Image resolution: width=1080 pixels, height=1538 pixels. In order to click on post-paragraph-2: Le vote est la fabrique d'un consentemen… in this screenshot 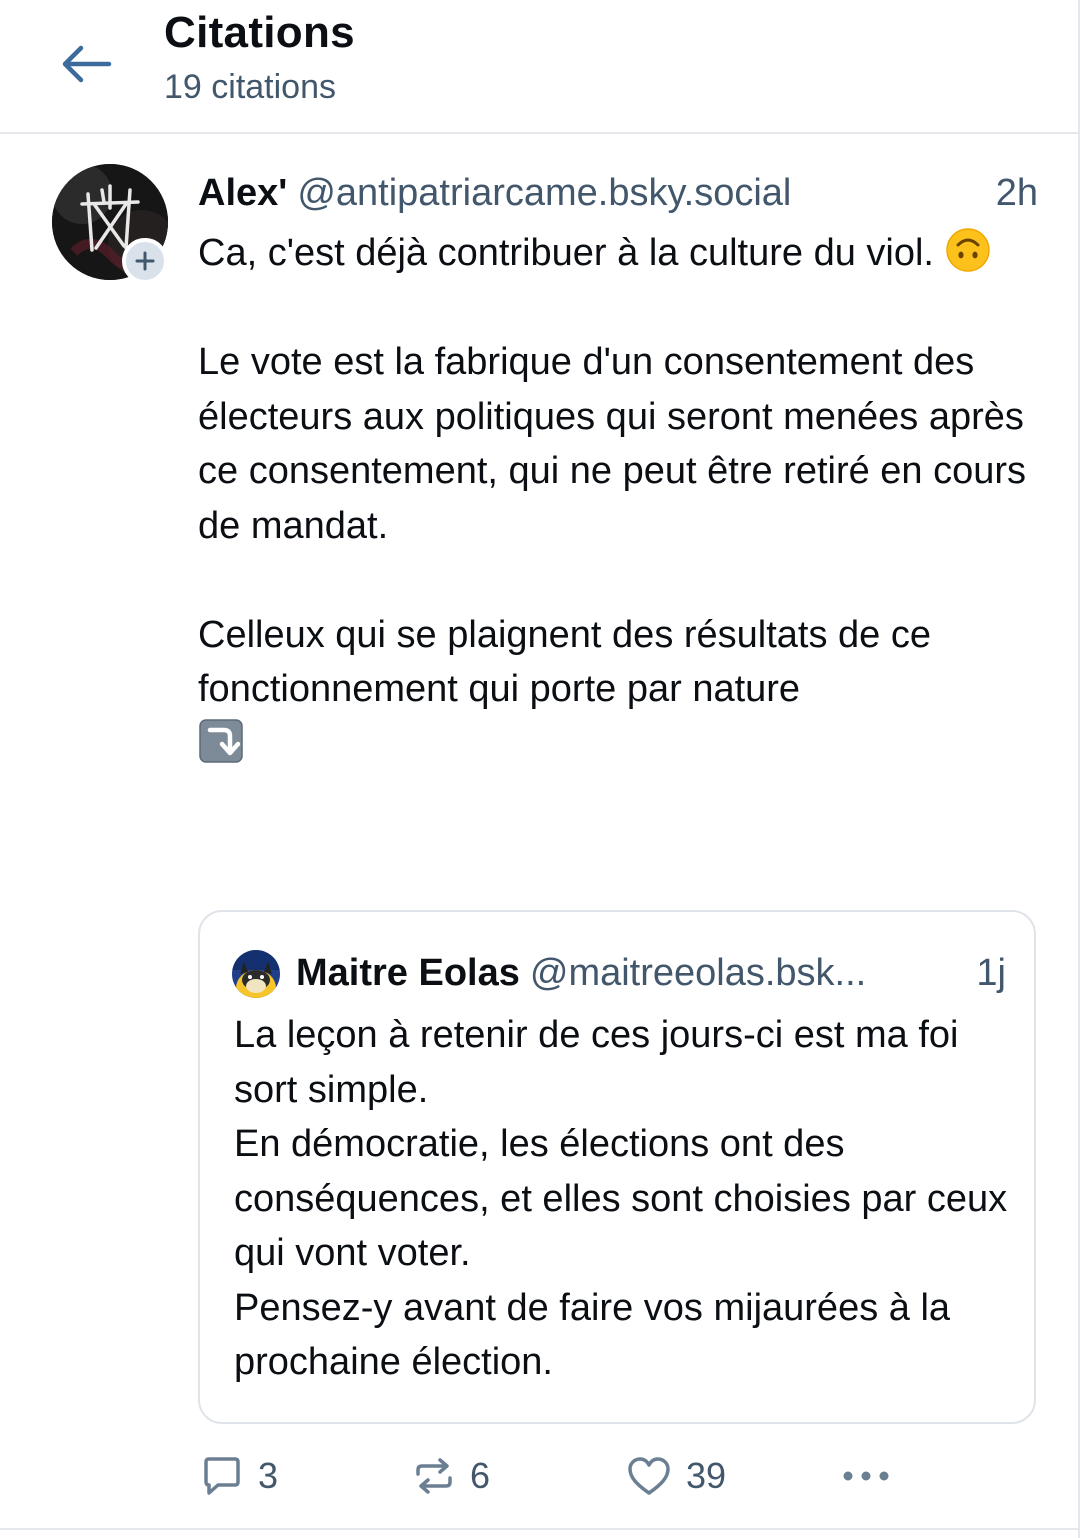, I will do `click(617, 444)`.